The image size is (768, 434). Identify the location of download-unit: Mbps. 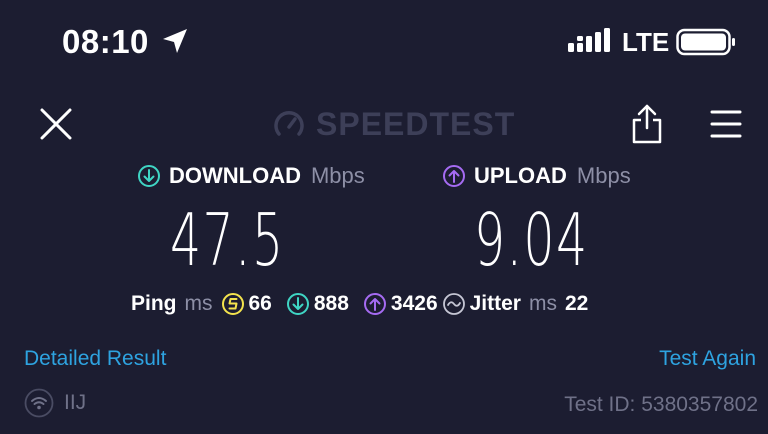
(337, 175).